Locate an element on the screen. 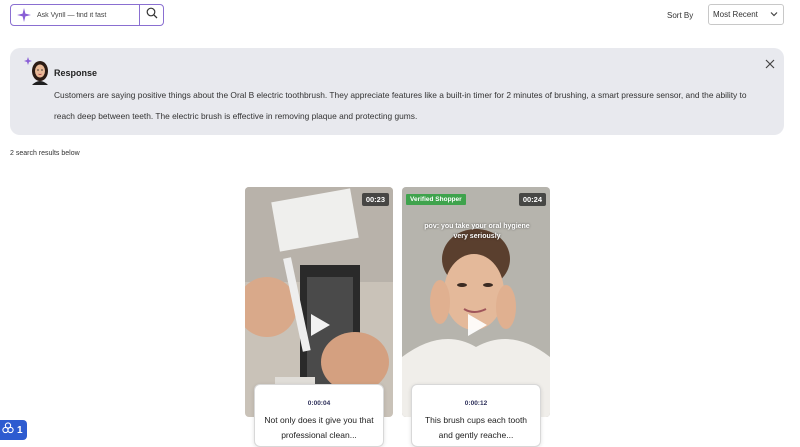 The width and height of the screenshot is (800, 447). search-input is located at coordinates (86, 15).